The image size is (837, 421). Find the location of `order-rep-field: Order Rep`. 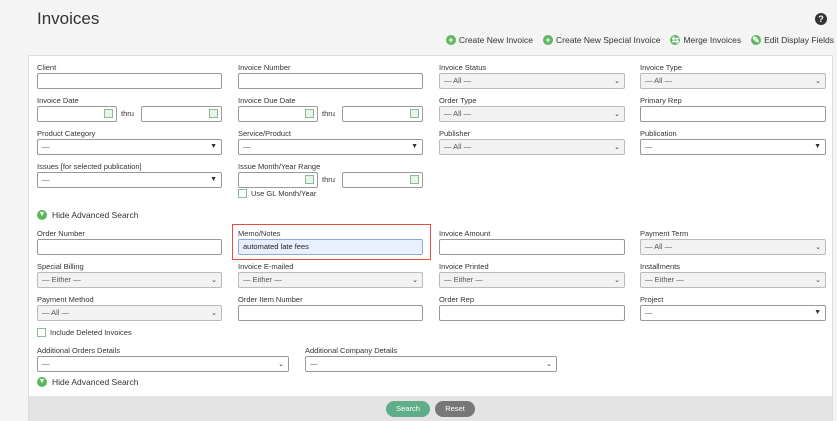

order-rep-field: Order Rep is located at coordinates (532, 308).